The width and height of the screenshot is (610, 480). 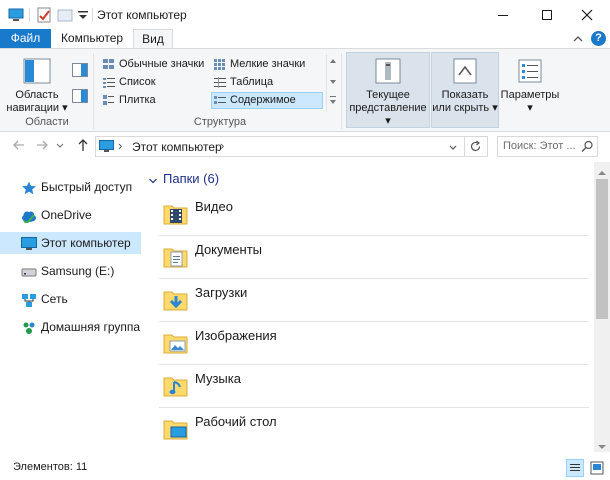 I want to click on options-dropdown-arrow: ▾, so click(x=530, y=108).